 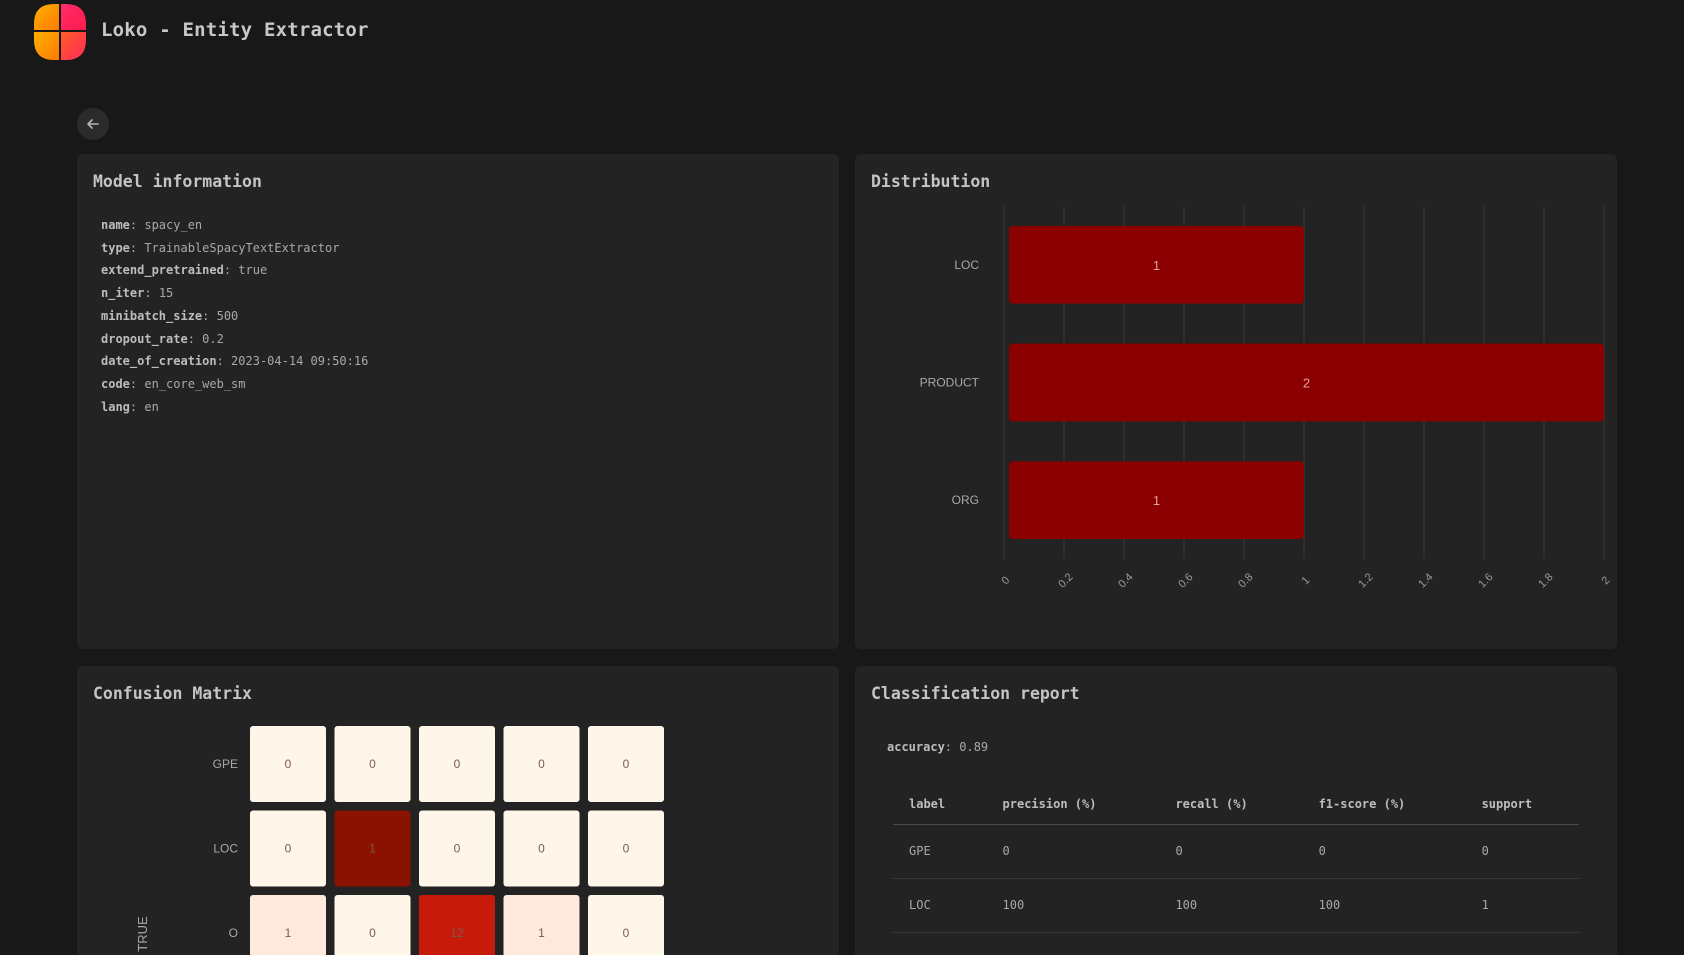 I want to click on x-tick-label: 0.4, so click(x=1125, y=580).